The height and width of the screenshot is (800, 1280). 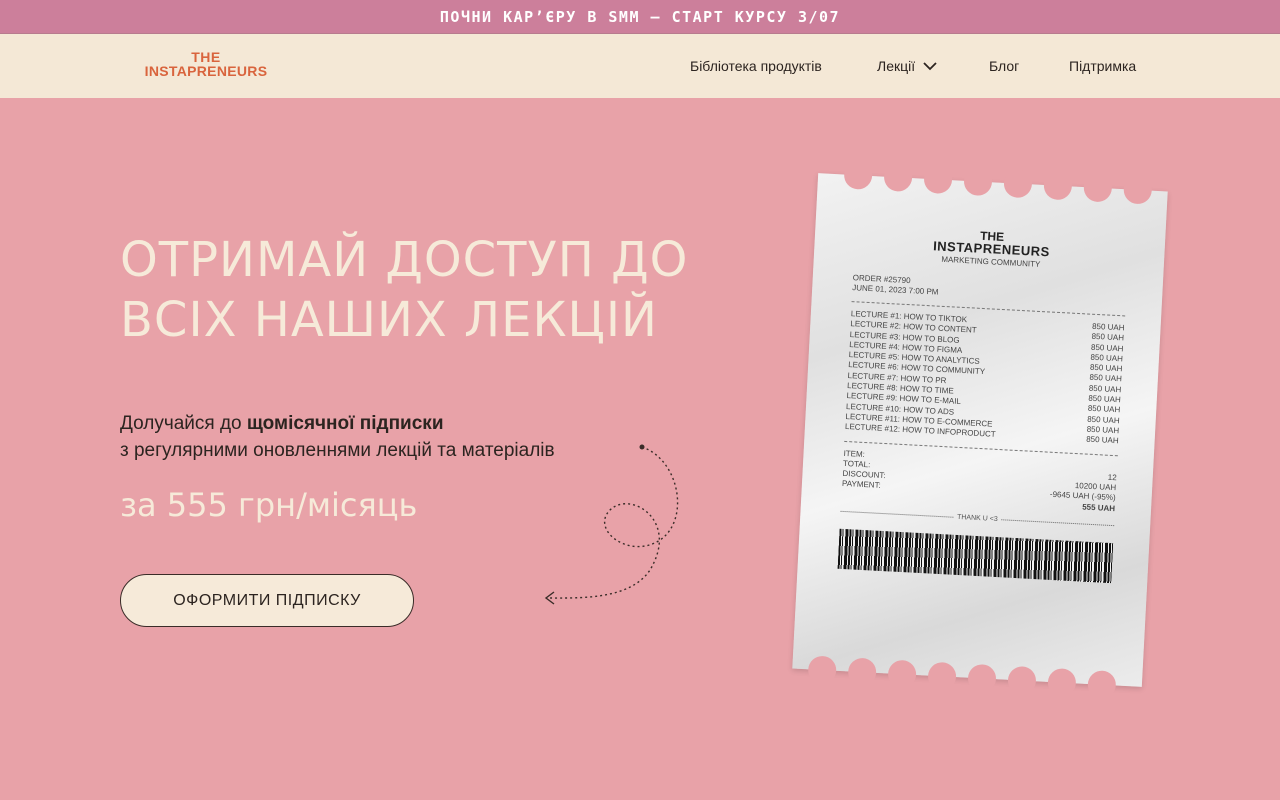 I want to click on logo-line-2: INSTAPRENEURS, so click(x=206, y=71).